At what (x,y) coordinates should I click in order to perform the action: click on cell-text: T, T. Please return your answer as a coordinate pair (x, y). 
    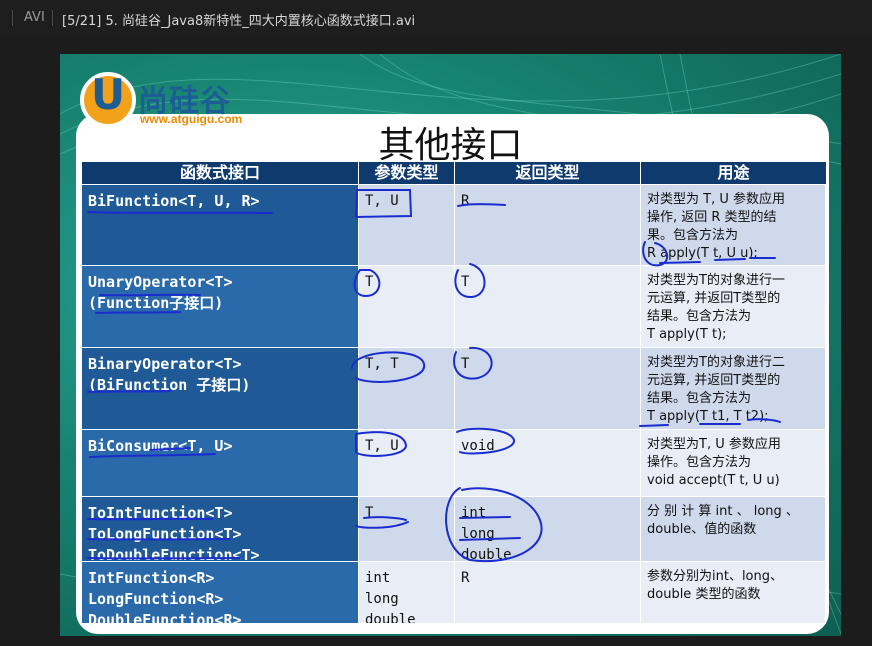
    Looking at the image, I should click on (382, 364).